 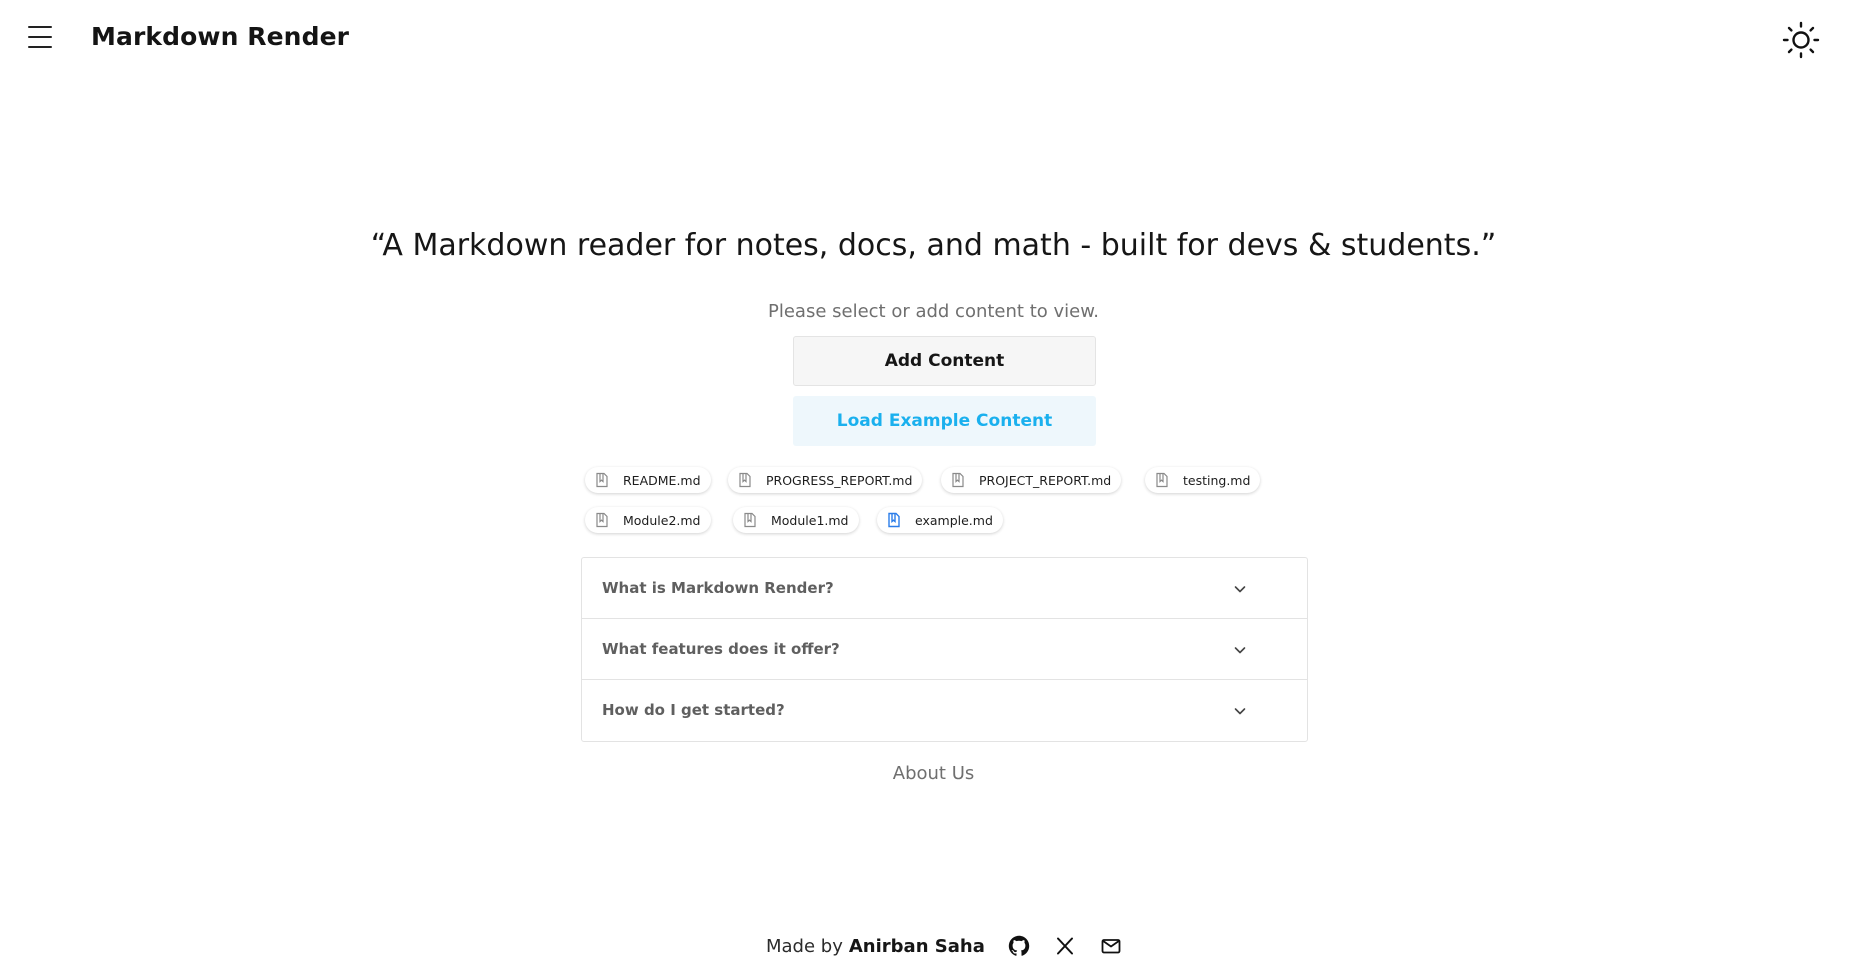 I want to click on about-us-link: About Us, so click(x=934, y=773).